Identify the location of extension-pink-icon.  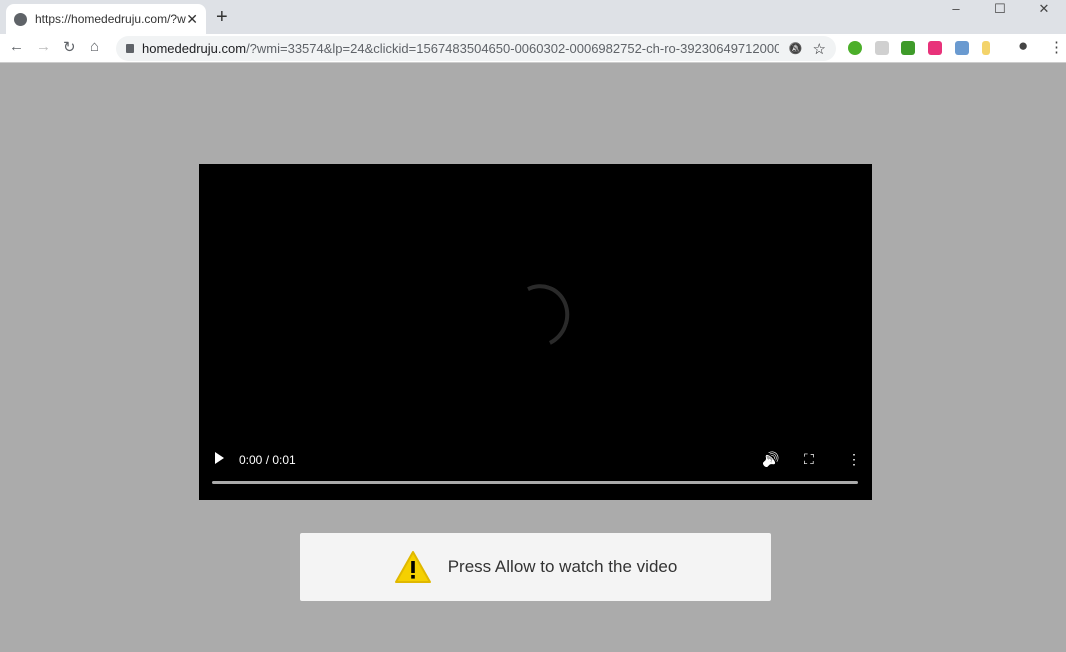
(935, 48).